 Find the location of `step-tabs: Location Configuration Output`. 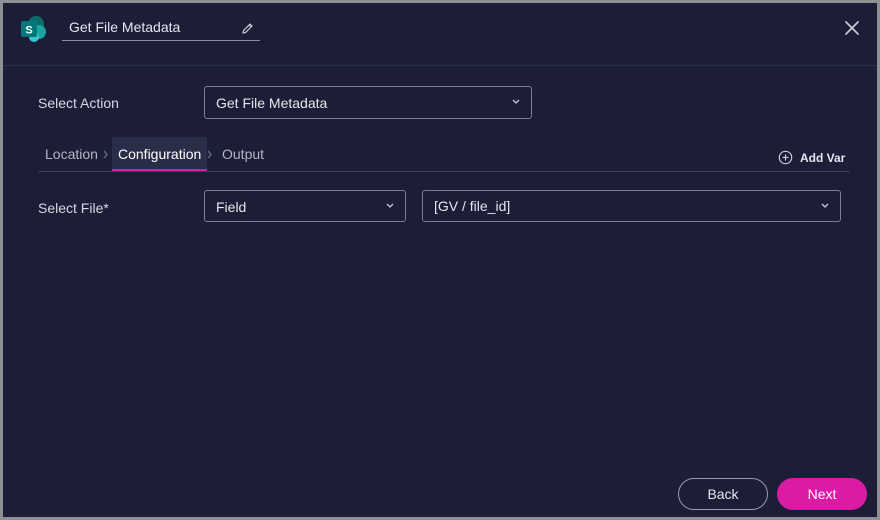

step-tabs: Location Configuration Output is located at coordinates (444, 154).